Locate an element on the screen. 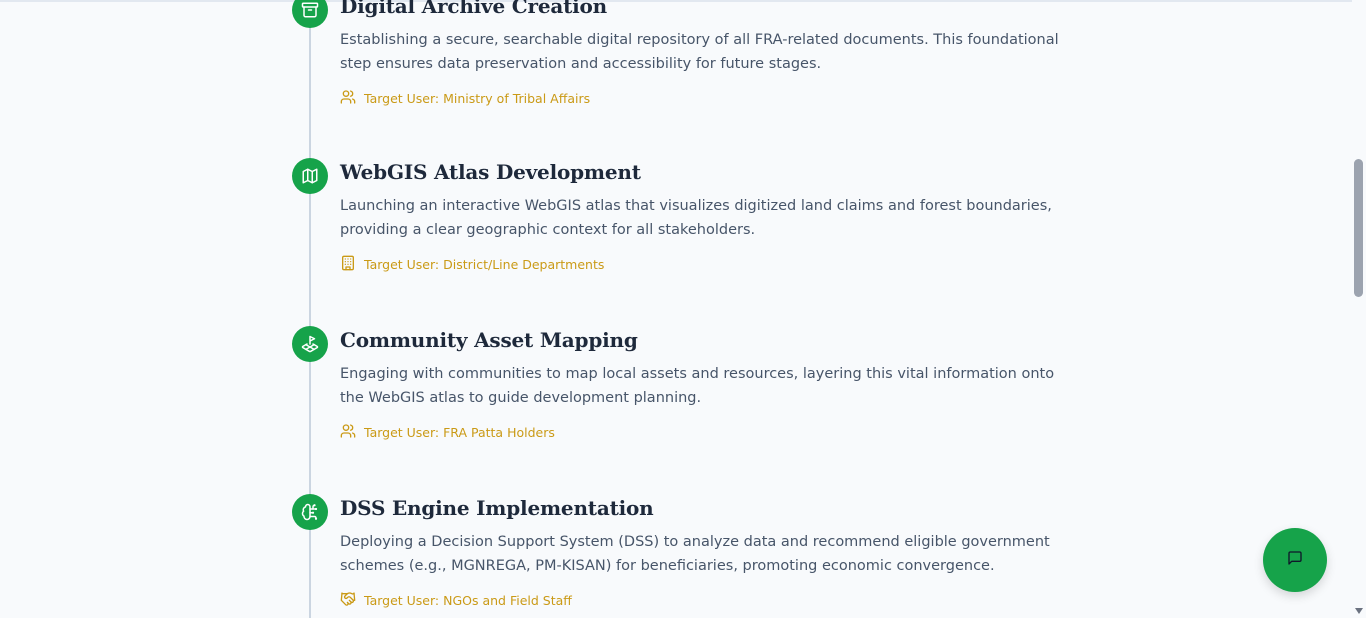  step-target-user: Target User: District/Line Departments is located at coordinates (472, 264).